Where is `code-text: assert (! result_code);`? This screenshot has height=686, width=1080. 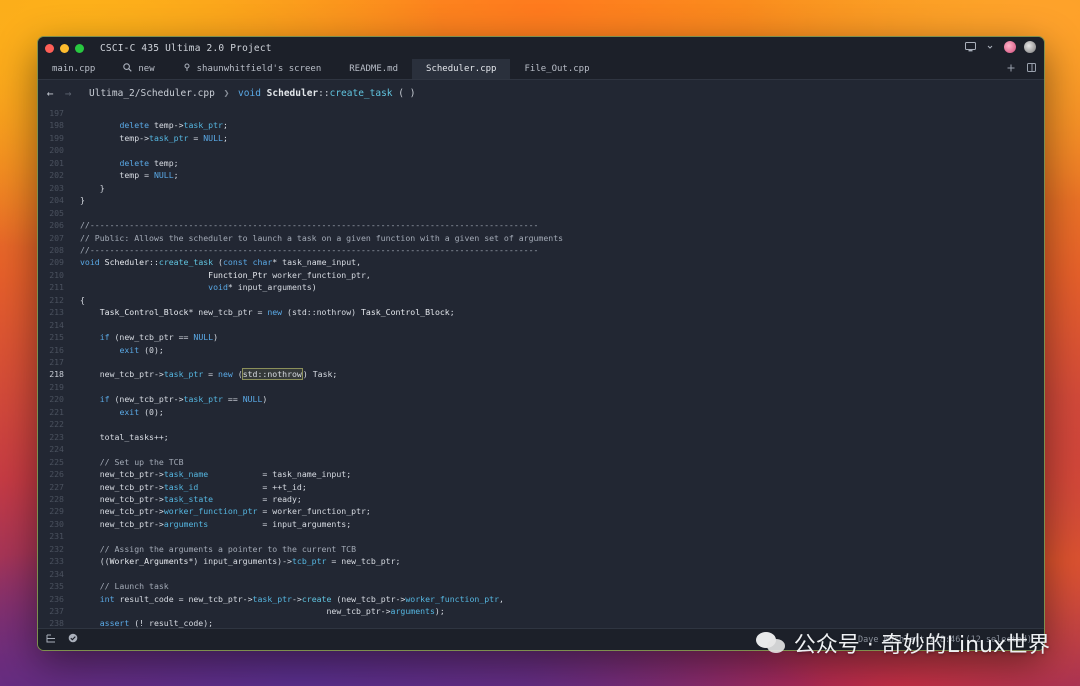 code-text: assert (! result_code); is located at coordinates (156, 623).